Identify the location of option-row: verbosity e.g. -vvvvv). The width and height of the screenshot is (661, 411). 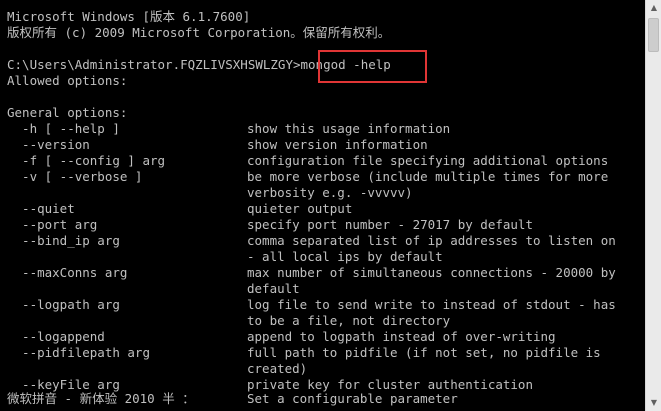
(326, 193).